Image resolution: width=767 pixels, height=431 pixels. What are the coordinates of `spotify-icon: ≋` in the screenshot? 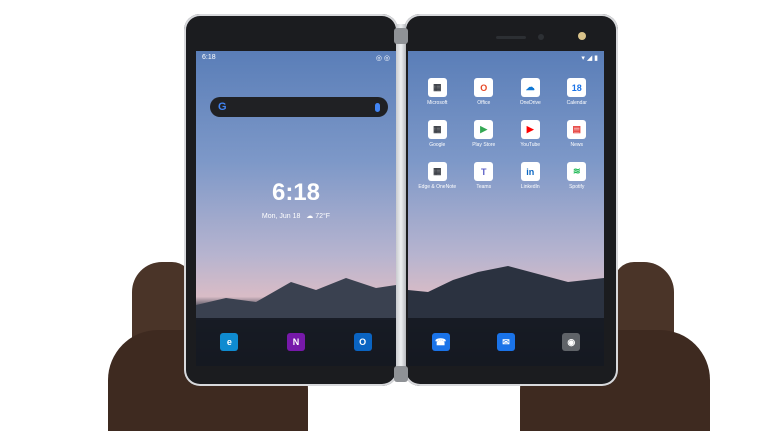 It's located at (577, 171).